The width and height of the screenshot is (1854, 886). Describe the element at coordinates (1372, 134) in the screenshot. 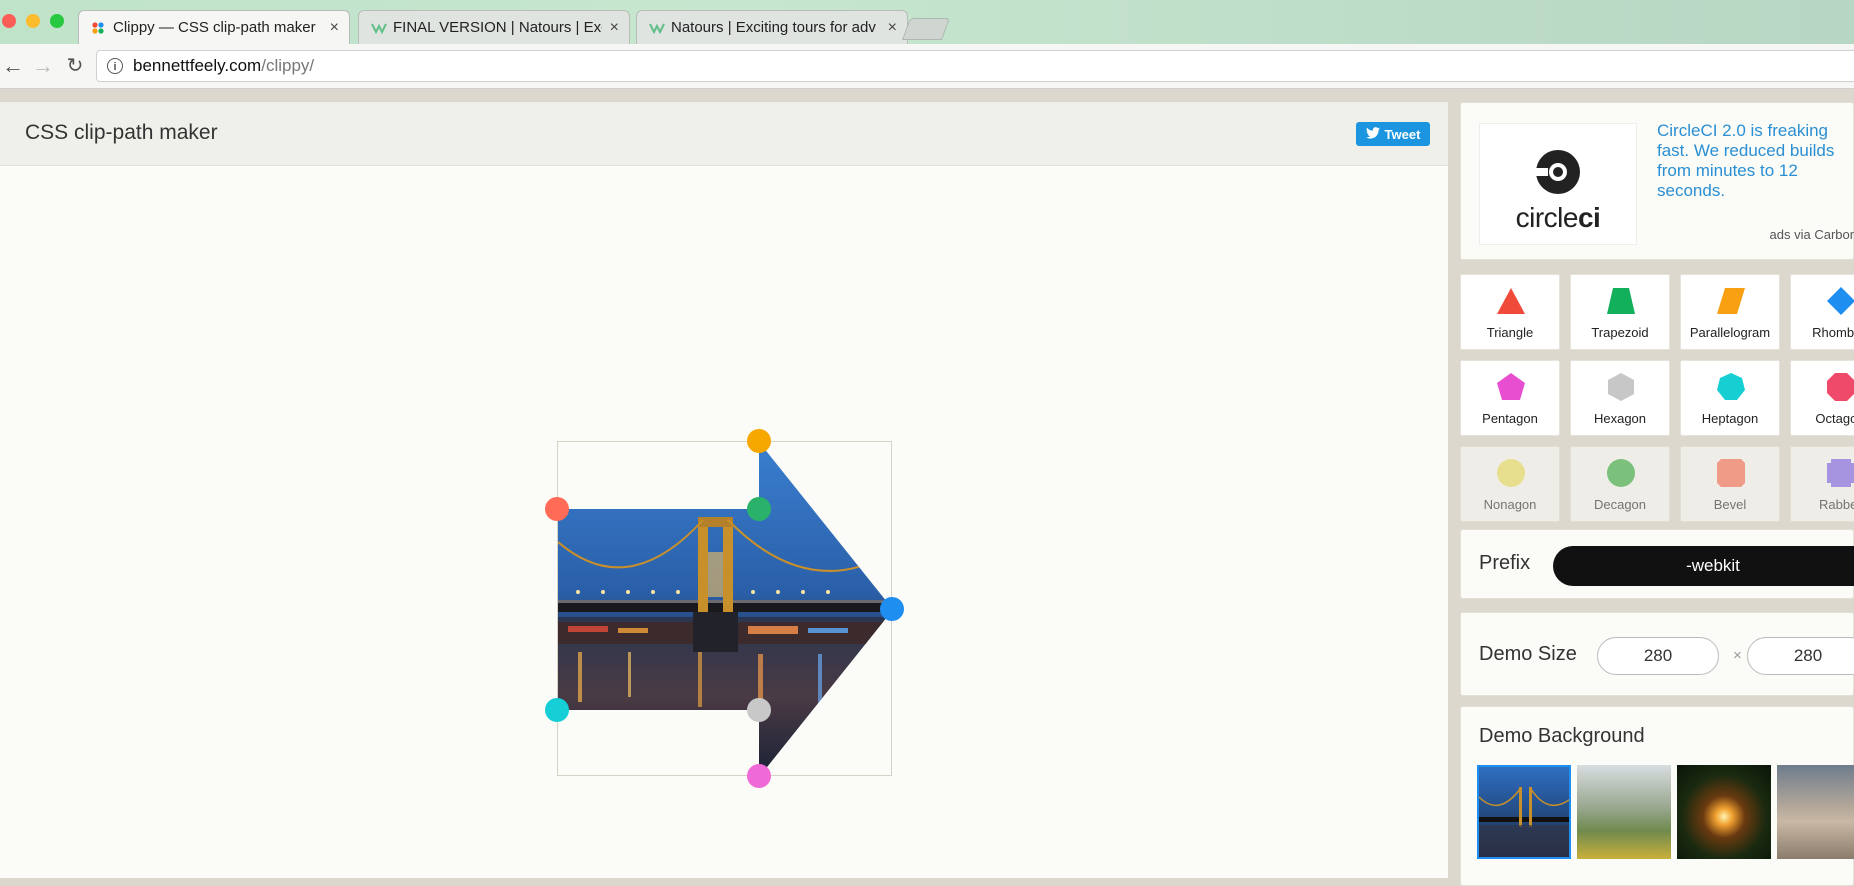

I see `twitter-bird-icon` at that location.